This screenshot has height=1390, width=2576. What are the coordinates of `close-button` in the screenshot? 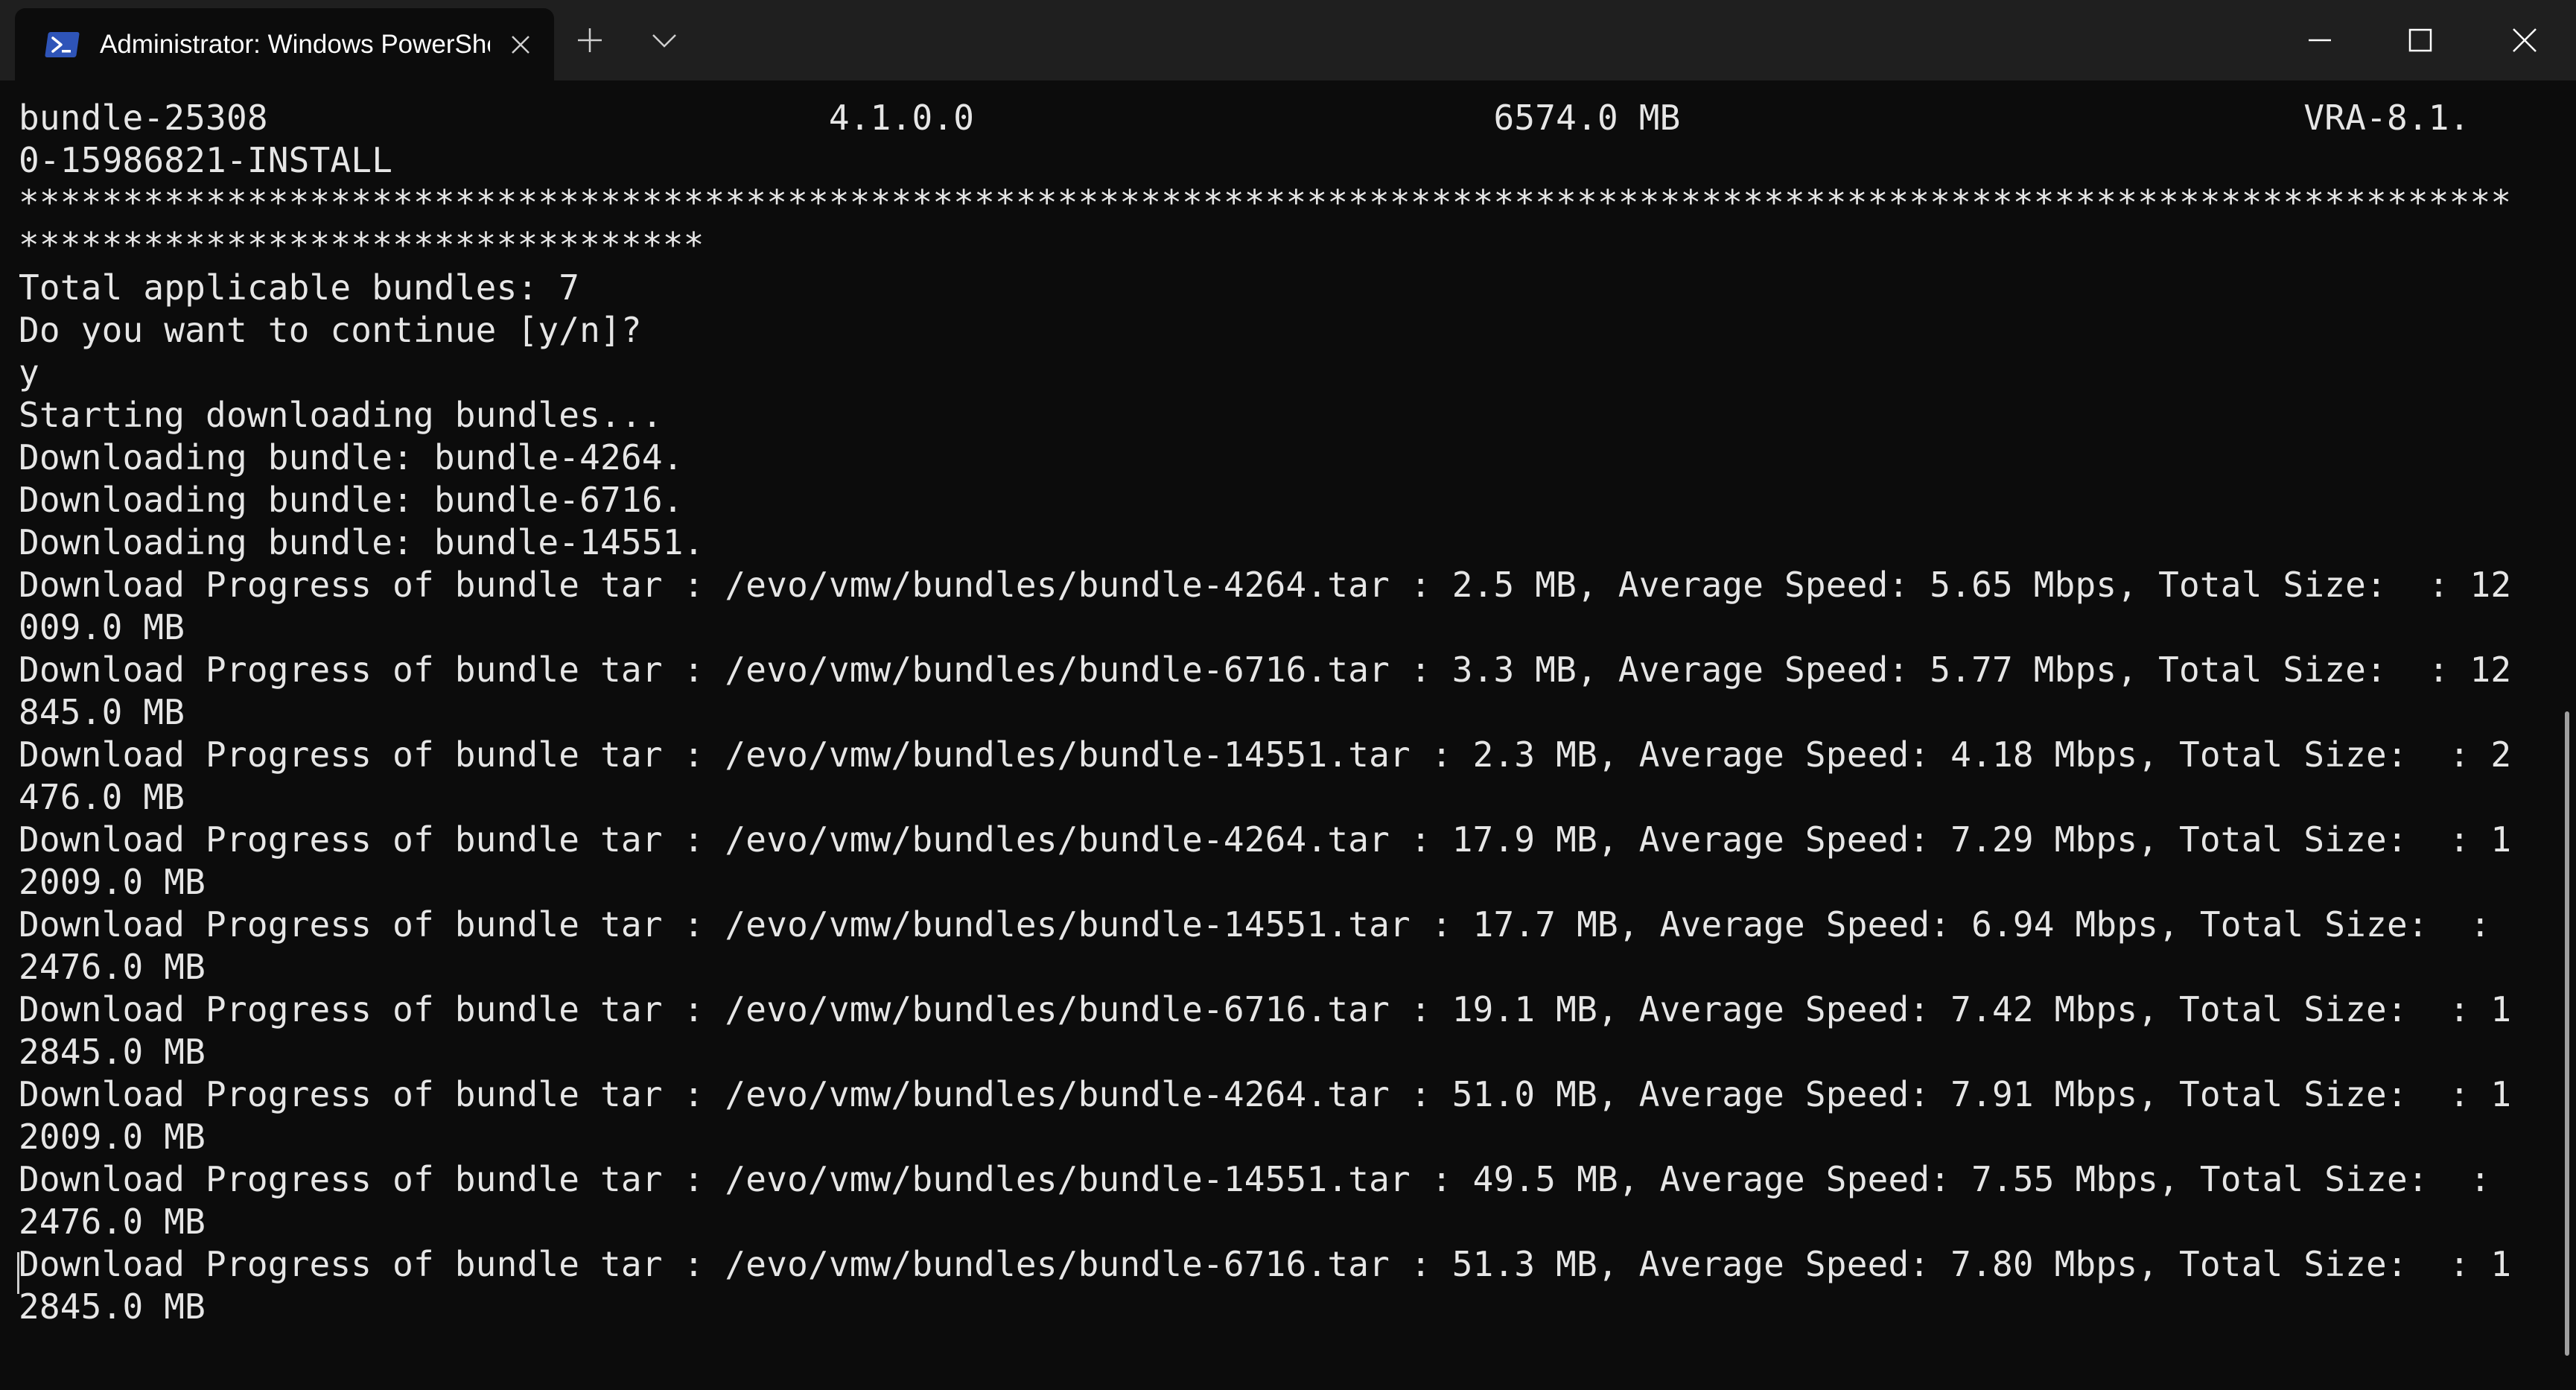 It's located at (2525, 40).